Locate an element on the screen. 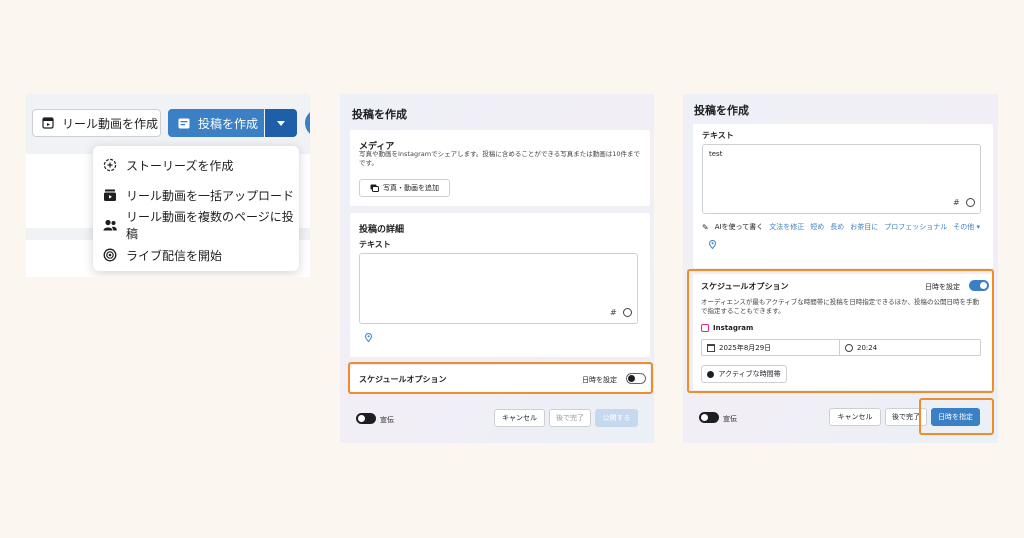  post-icon is located at coordinates (184, 123).